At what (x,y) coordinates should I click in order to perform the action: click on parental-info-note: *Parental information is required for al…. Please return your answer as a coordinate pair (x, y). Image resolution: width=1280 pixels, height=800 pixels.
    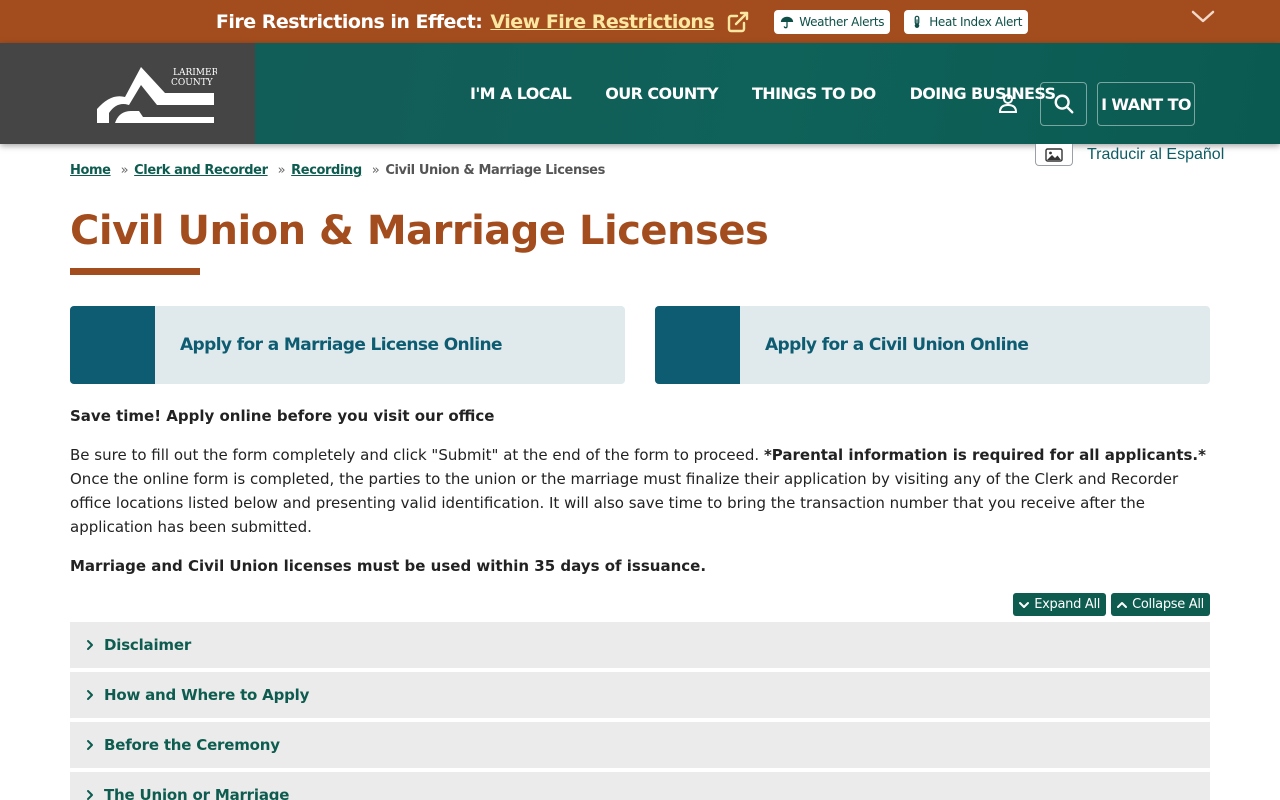
    Looking at the image, I should click on (984, 455).